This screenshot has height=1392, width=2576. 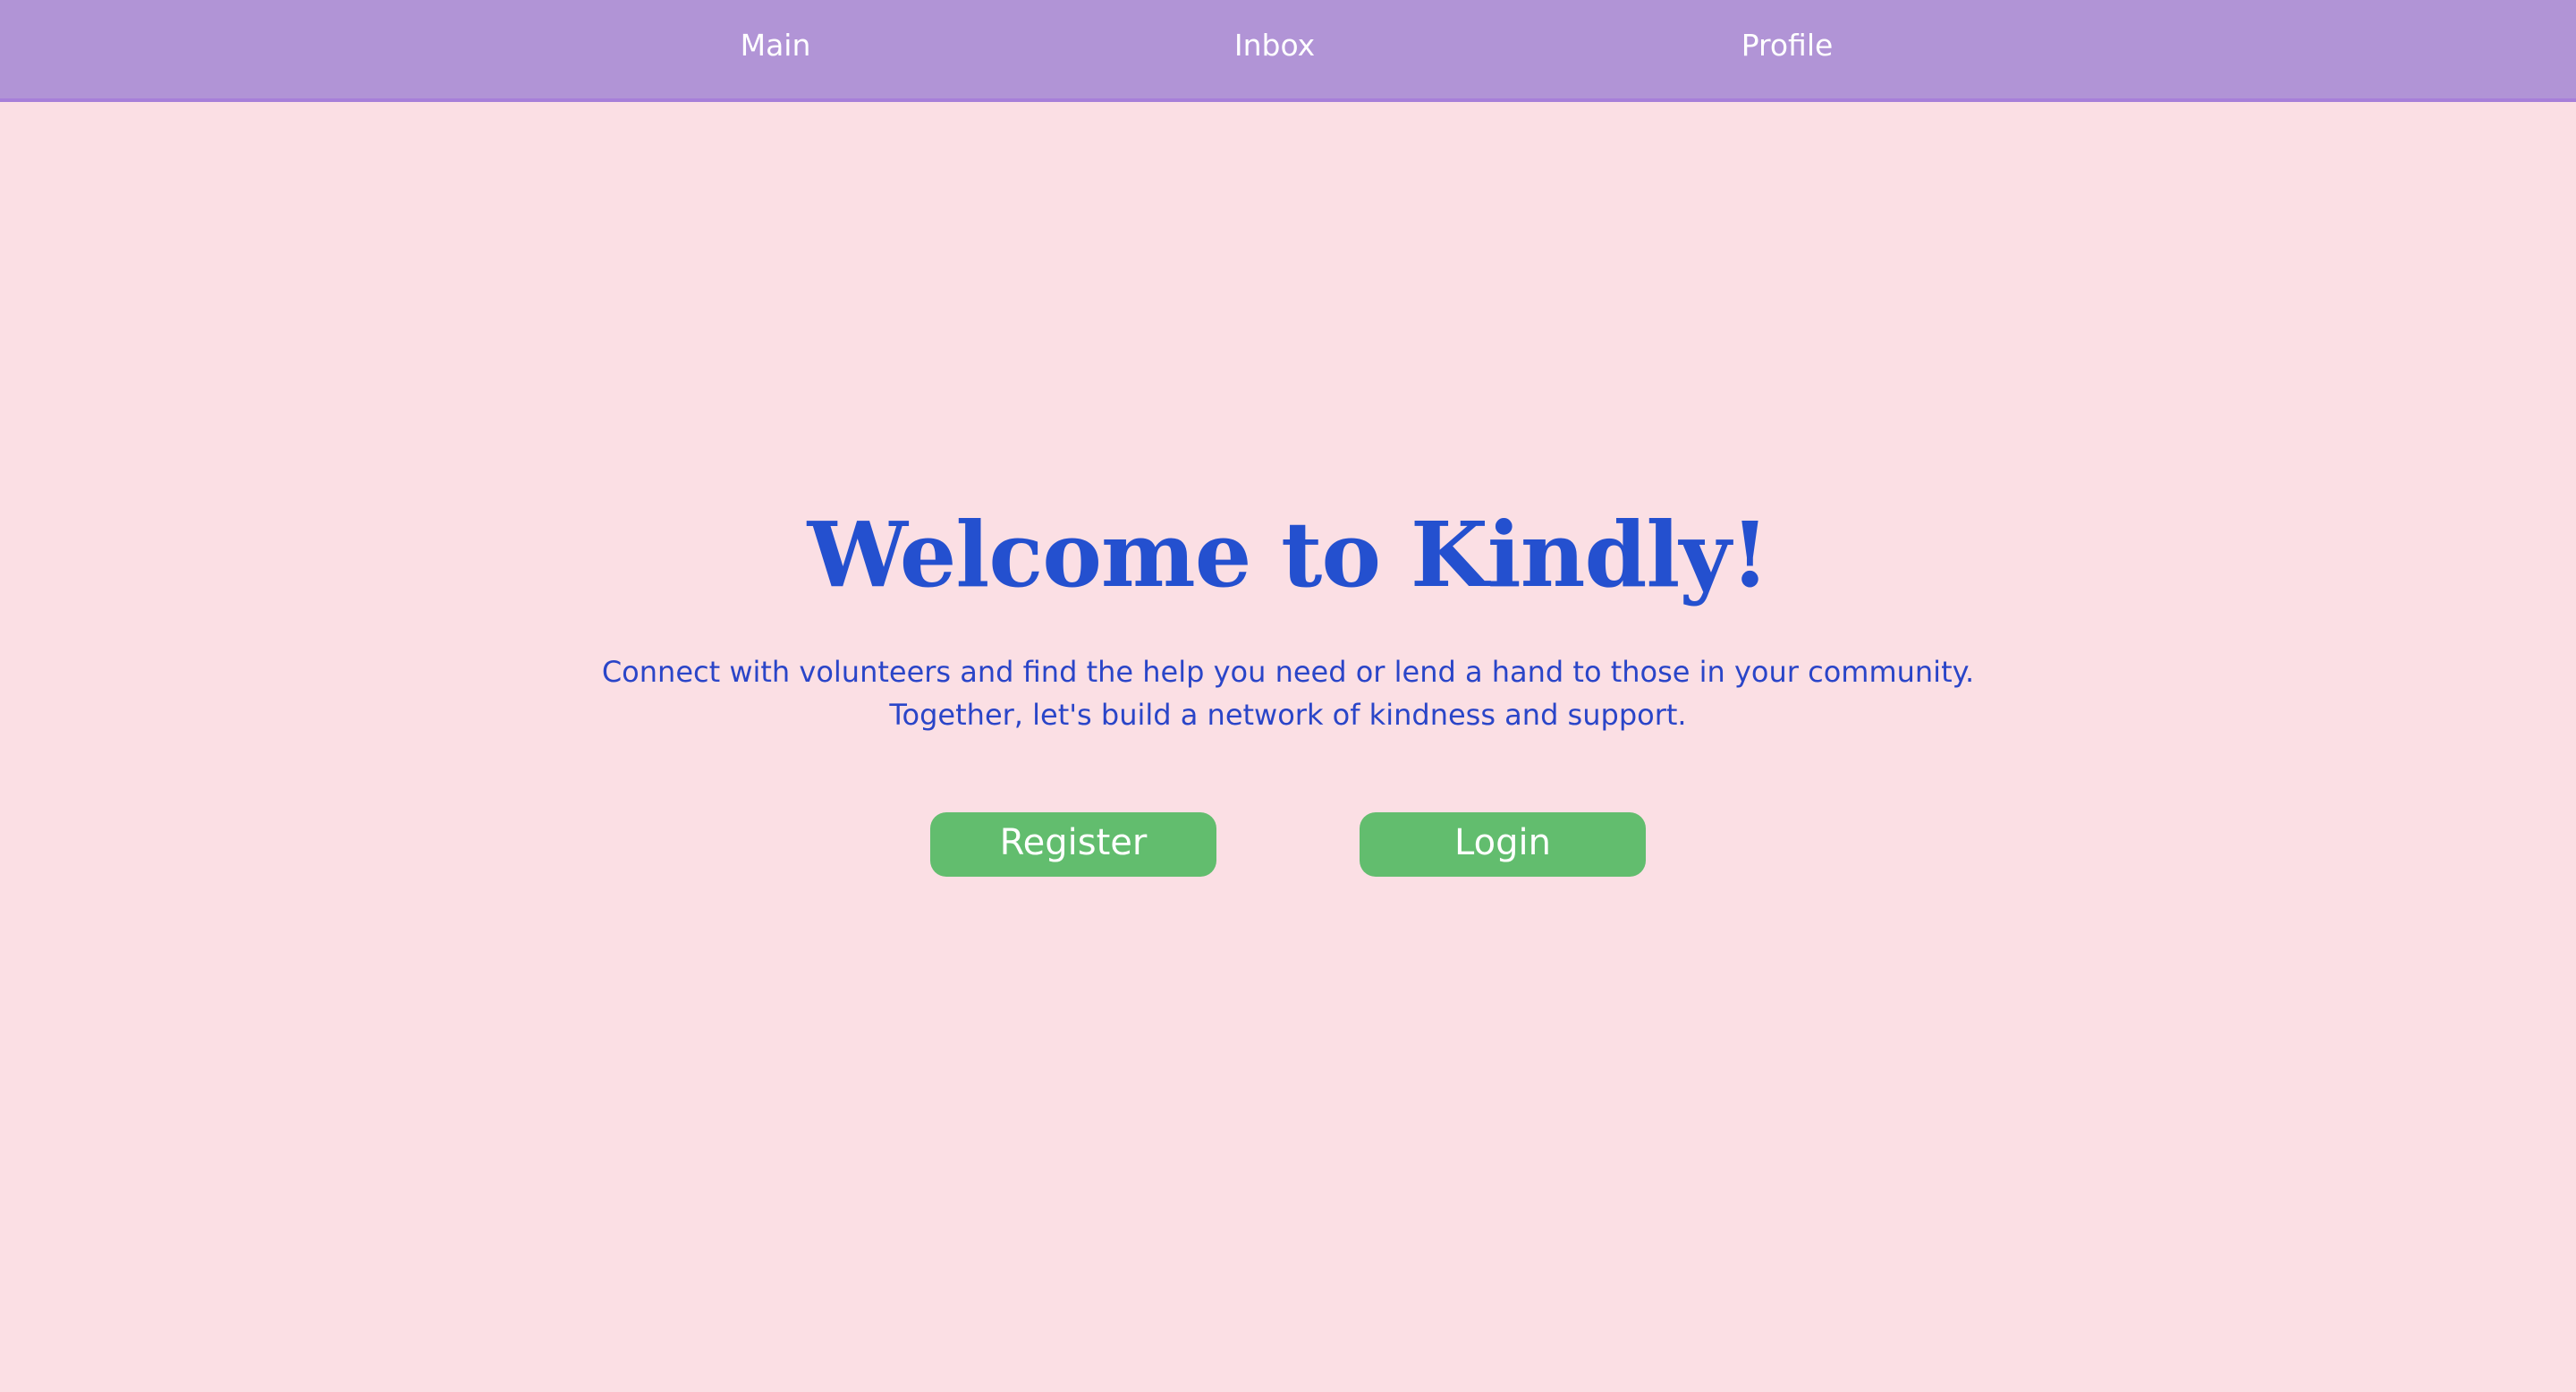 I want to click on nav-link-main: Main, so click(x=776, y=49).